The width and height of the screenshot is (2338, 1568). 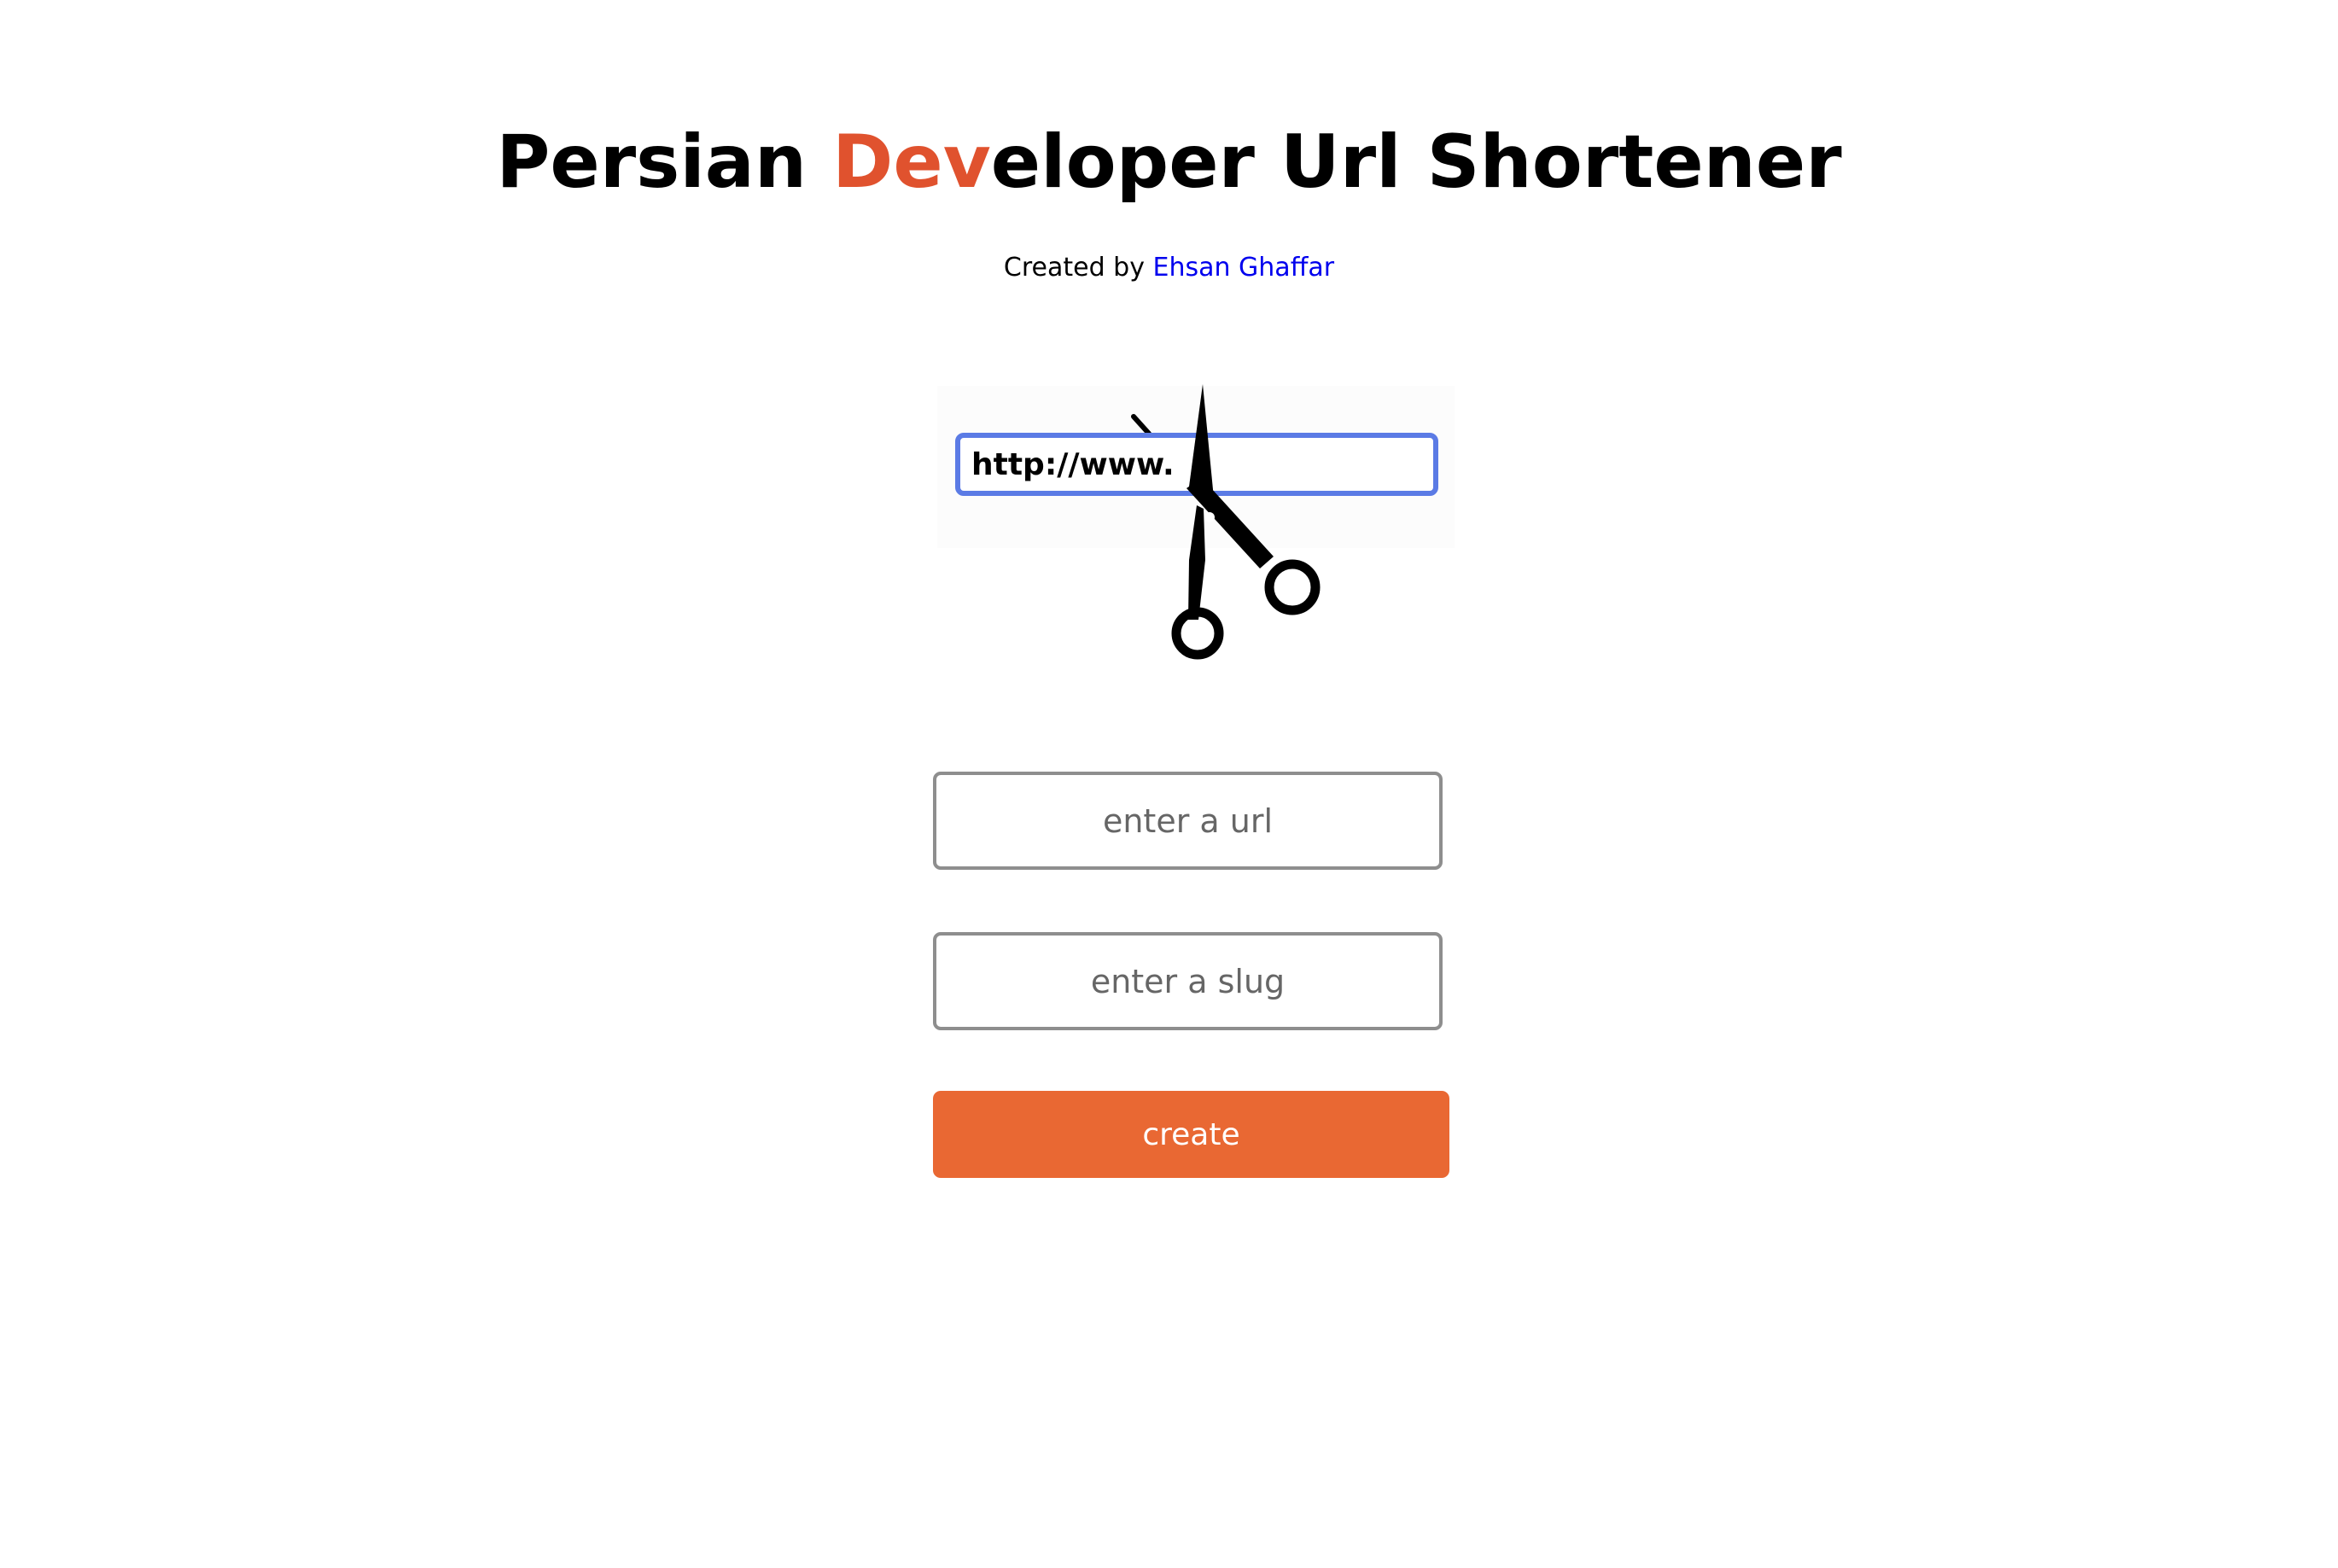 What do you see at coordinates (1196, 522) in the screenshot?
I see `url-cut-logo: http://www.` at bounding box center [1196, 522].